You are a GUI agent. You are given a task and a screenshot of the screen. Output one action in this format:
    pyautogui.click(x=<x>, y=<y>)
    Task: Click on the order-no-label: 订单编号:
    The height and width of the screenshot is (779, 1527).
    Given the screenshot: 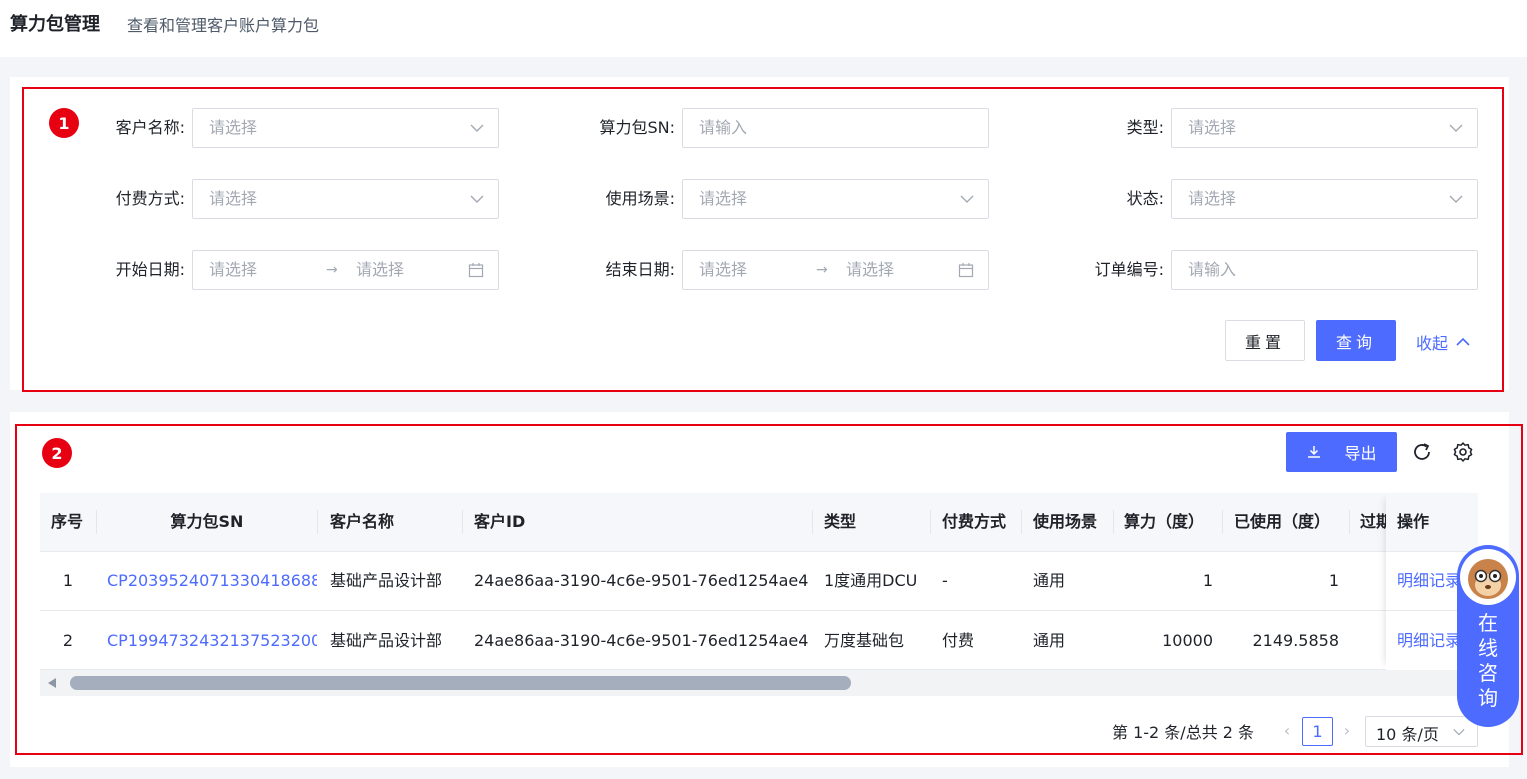 What is the action you would take?
    pyautogui.click(x=1129, y=269)
    